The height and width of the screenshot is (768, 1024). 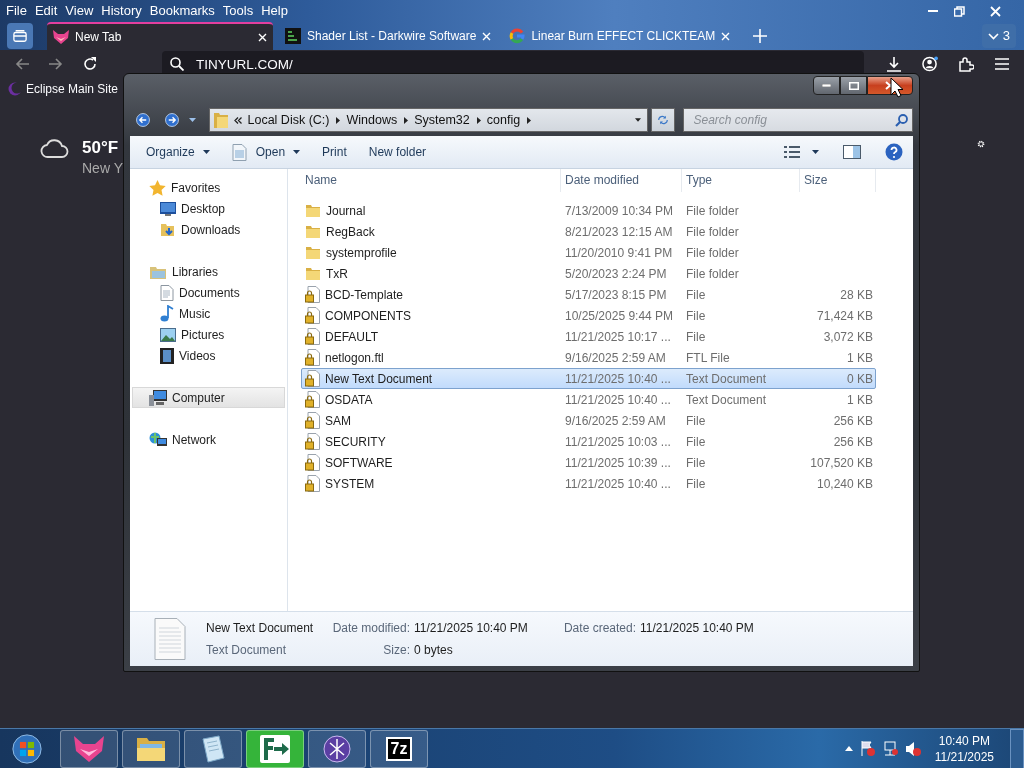 What do you see at coordinates (160, 36) in the screenshot?
I see `browser-tab: New Tab` at bounding box center [160, 36].